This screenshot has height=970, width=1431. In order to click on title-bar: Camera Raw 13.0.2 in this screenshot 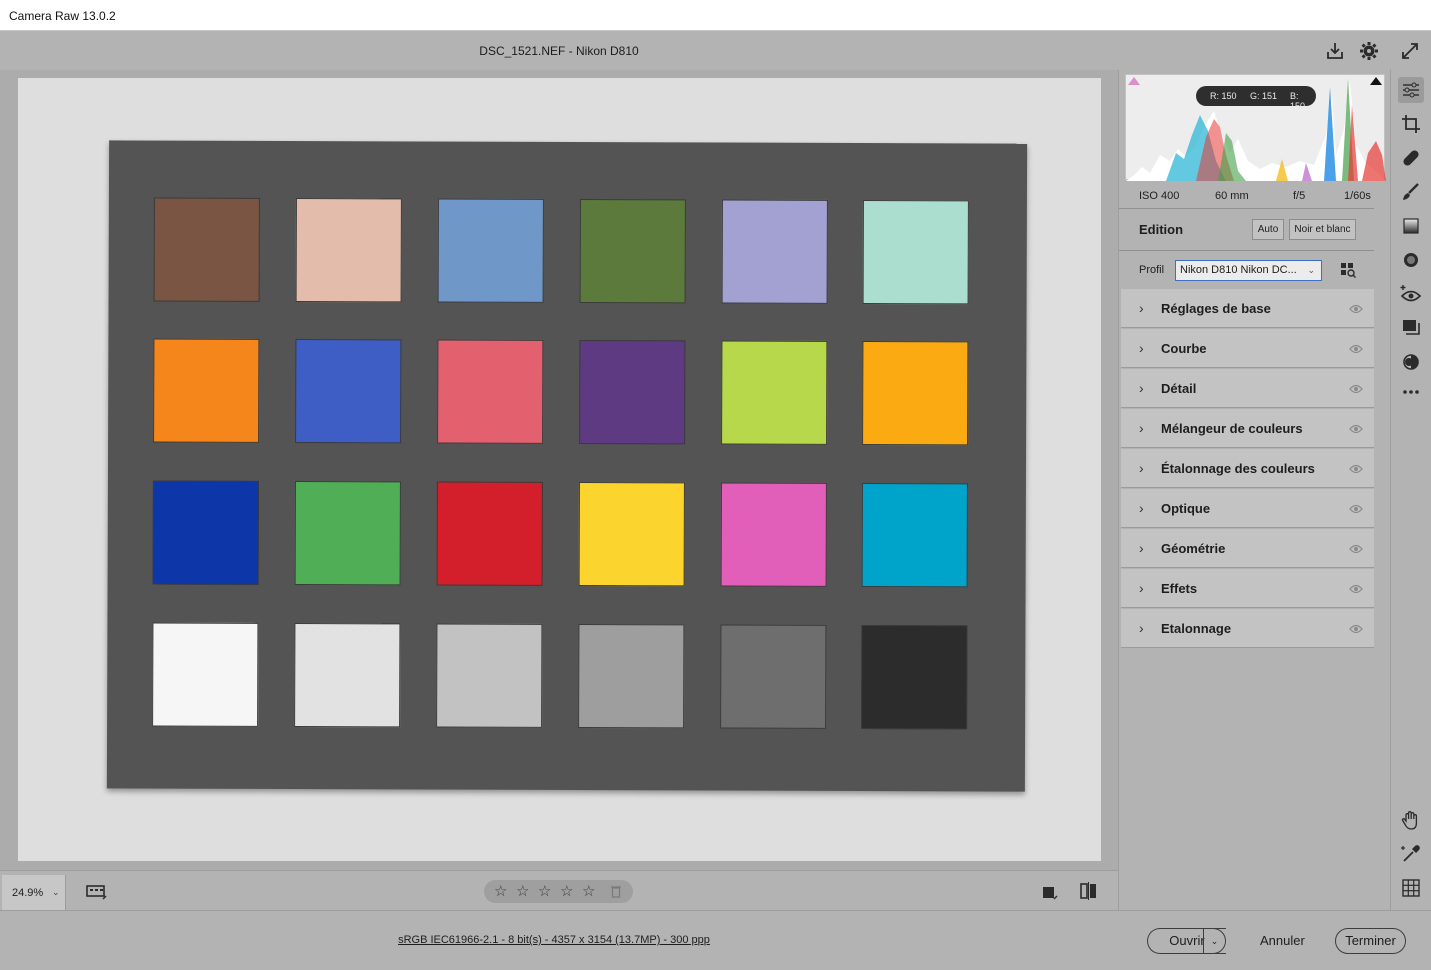, I will do `click(715, 15)`.